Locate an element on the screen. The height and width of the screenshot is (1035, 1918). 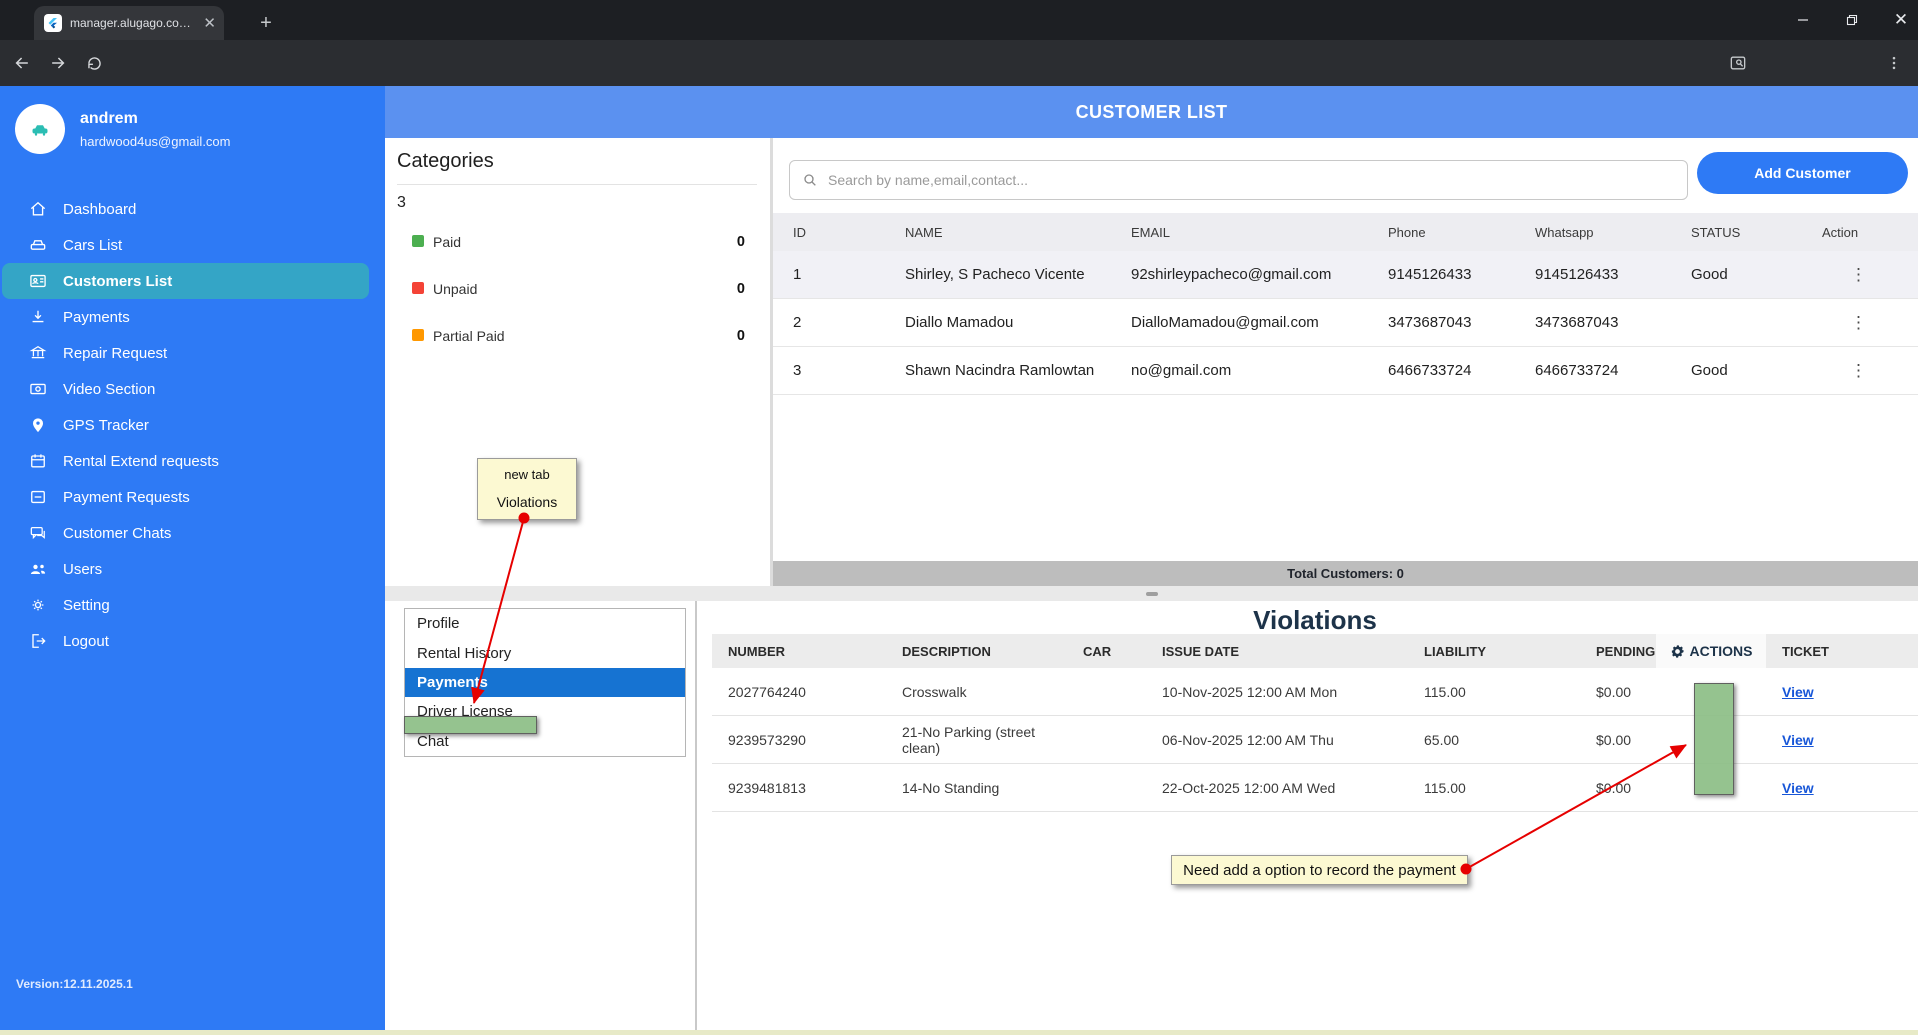
reload-icon is located at coordinates (94, 63).